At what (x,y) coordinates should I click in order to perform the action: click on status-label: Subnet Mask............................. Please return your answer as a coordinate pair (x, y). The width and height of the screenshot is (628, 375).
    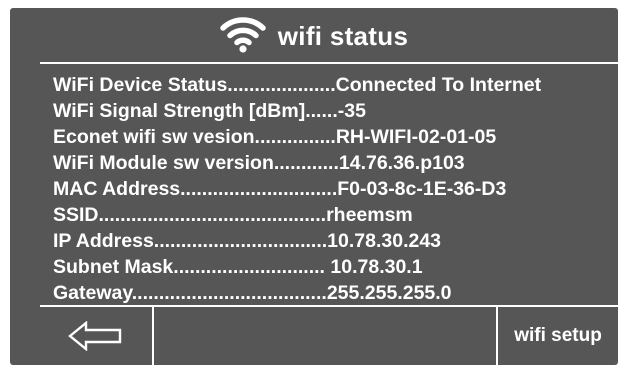
    Looking at the image, I should click on (189, 267).